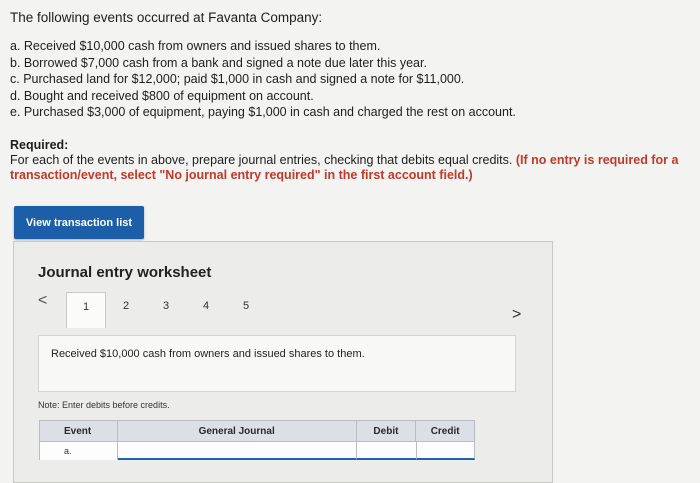  I want to click on worksheet-title: Journal entry worksheet, so click(125, 272).